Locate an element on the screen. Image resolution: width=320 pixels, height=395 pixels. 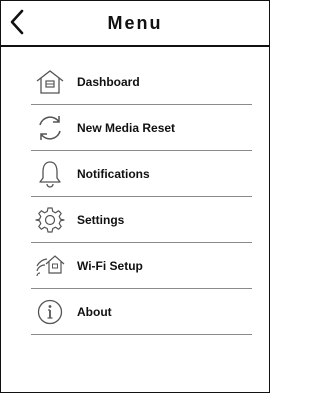
menu-item-wifi-setup: Wi-Fi Setup is located at coordinates (141, 266).